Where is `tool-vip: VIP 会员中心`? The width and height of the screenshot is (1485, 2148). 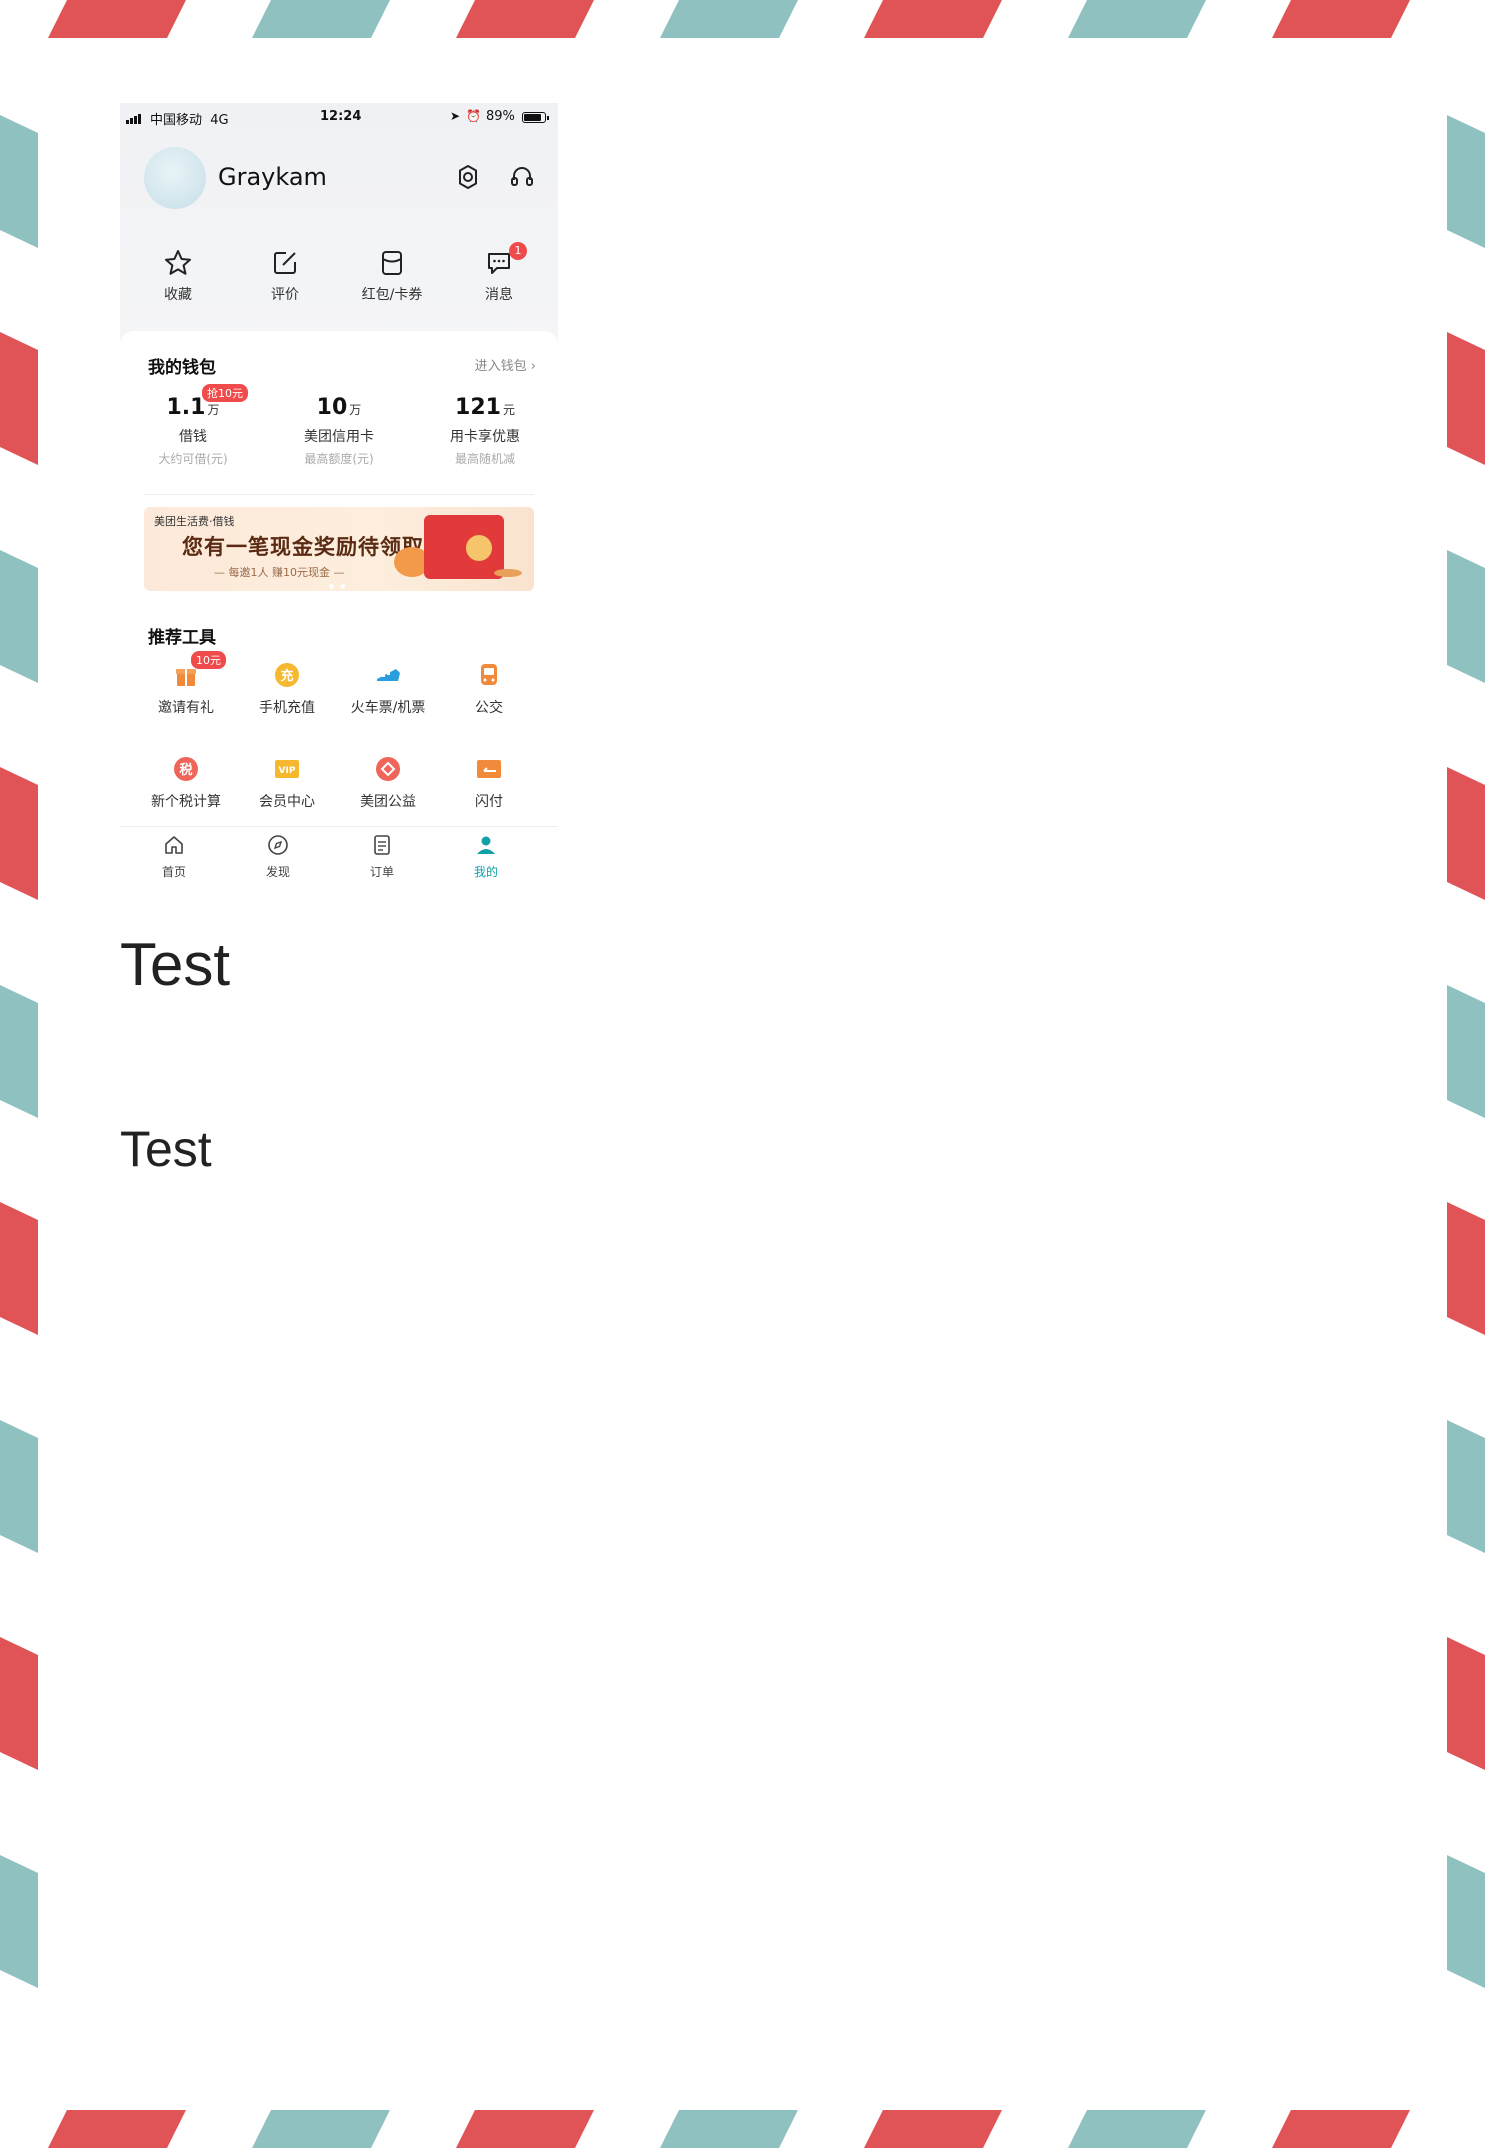 tool-vip: VIP 会员中心 is located at coordinates (287, 783).